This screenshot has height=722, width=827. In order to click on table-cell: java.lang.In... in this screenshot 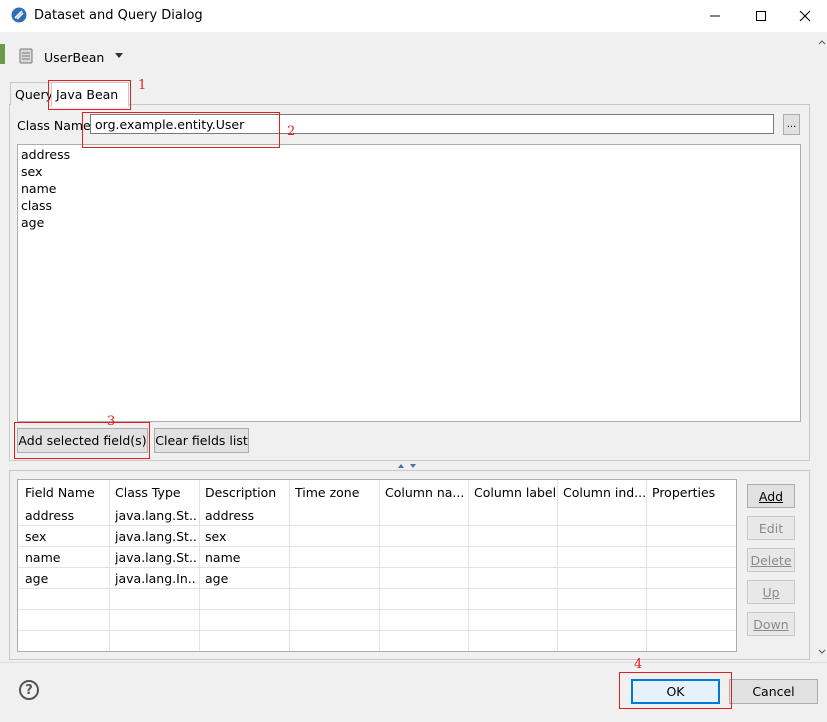, I will do `click(156, 578)`.